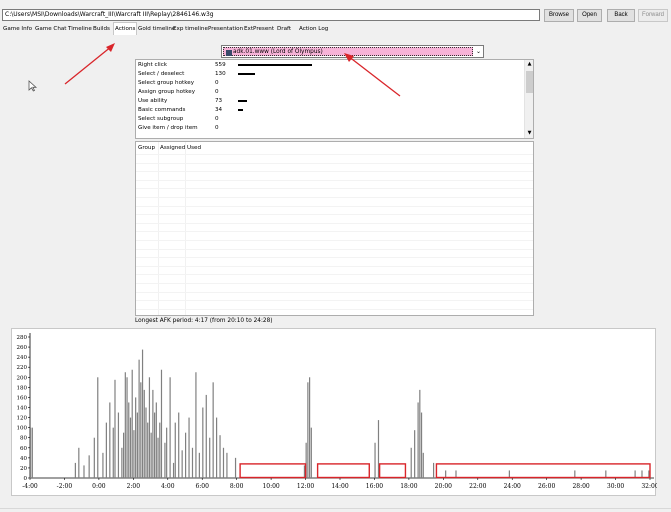 This screenshot has width=671, height=512. What do you see at coordinates (22, 388) in the screenshot?
I see `y-tick-label: 180` at bounding box center [22, 388].